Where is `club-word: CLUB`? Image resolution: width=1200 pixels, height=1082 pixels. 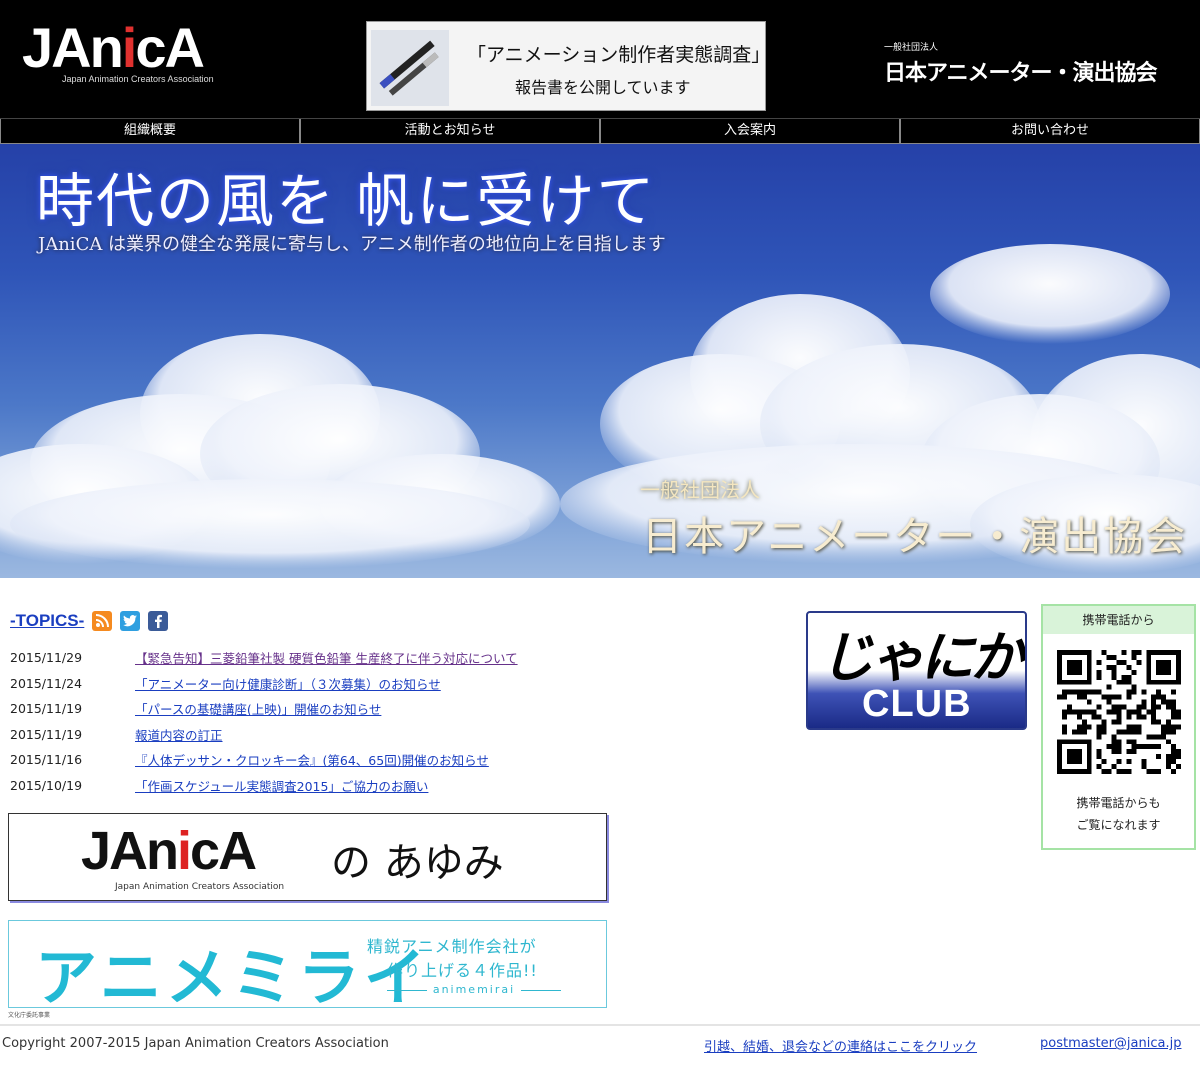
club-word: CLUB is located at coordinates (917, 704).